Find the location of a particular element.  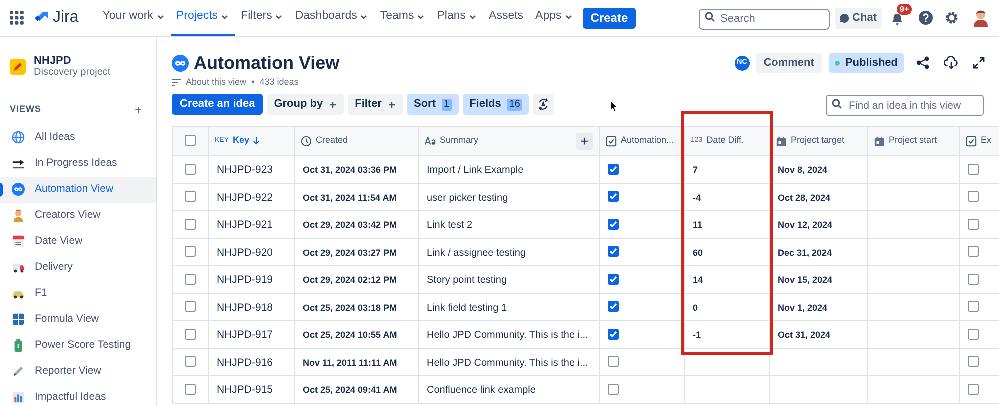

product-name: Jira is located at coordinates (66, 18).